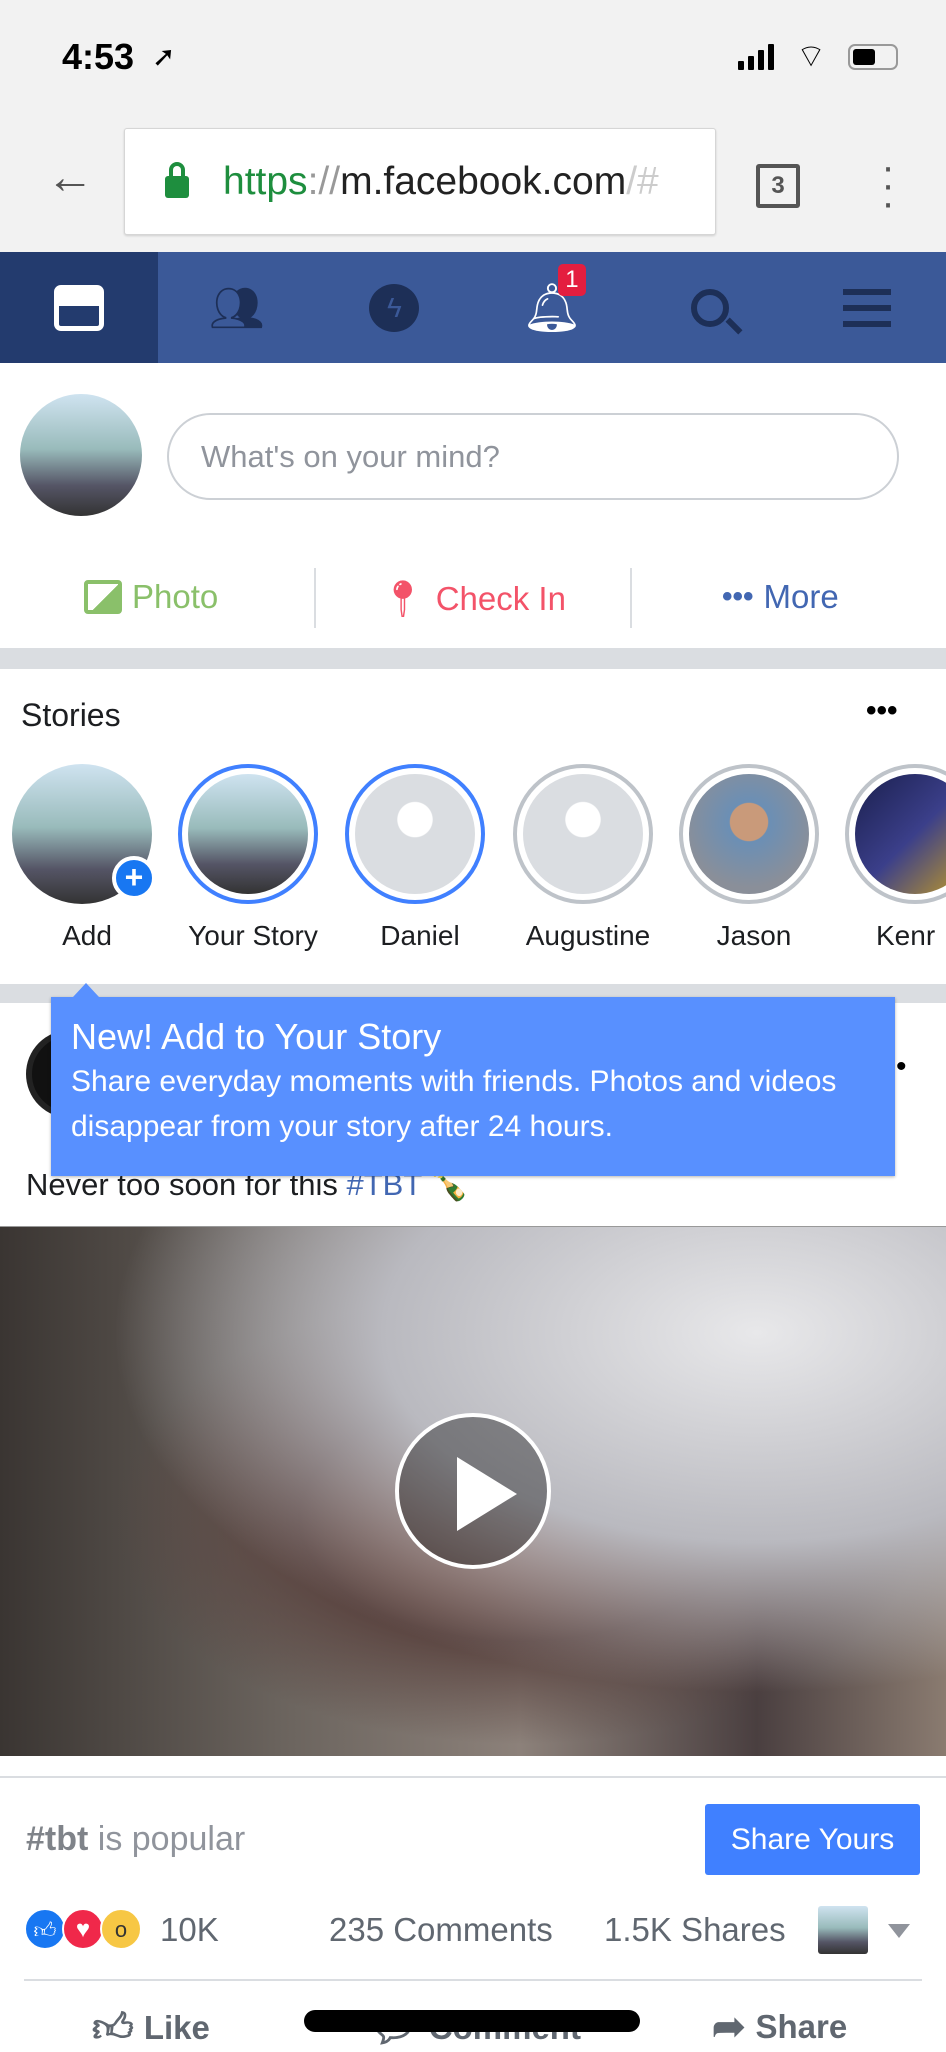  What do you see at coordinates (749, 834) in the screenshot?
I see `story-jason` at bounding box center [749, 834].